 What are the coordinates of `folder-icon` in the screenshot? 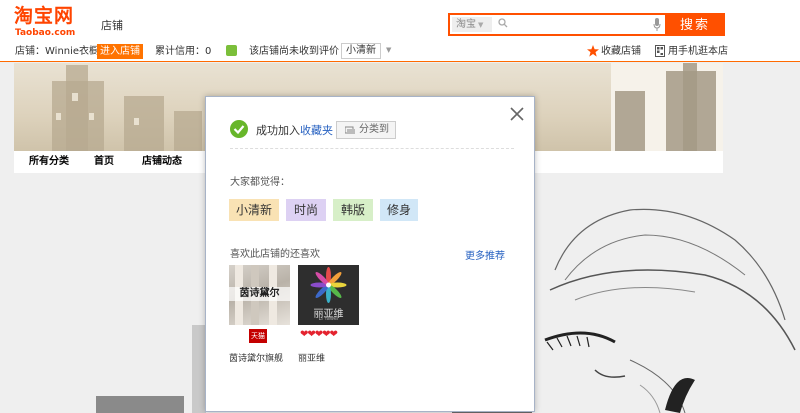 It's located at (350, 130).